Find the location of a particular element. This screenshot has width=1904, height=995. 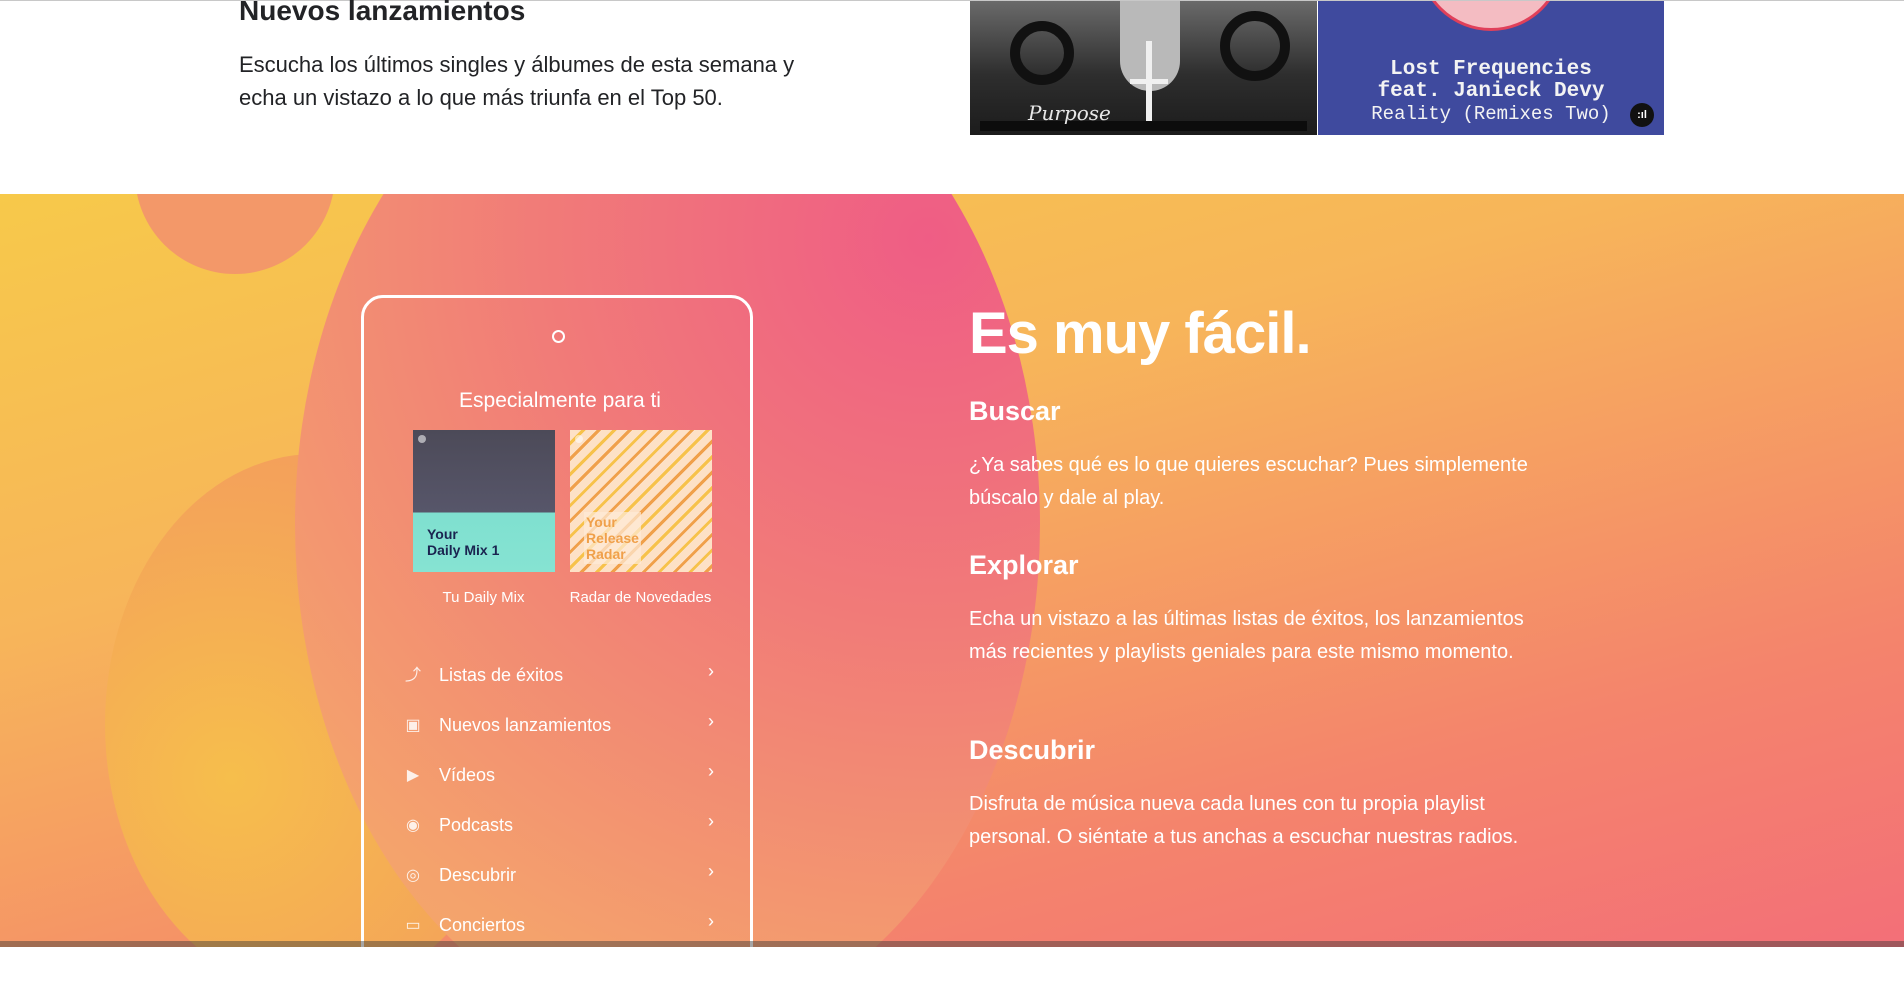

menu-item-label: Descubrir is located at coordinates (478, 875).